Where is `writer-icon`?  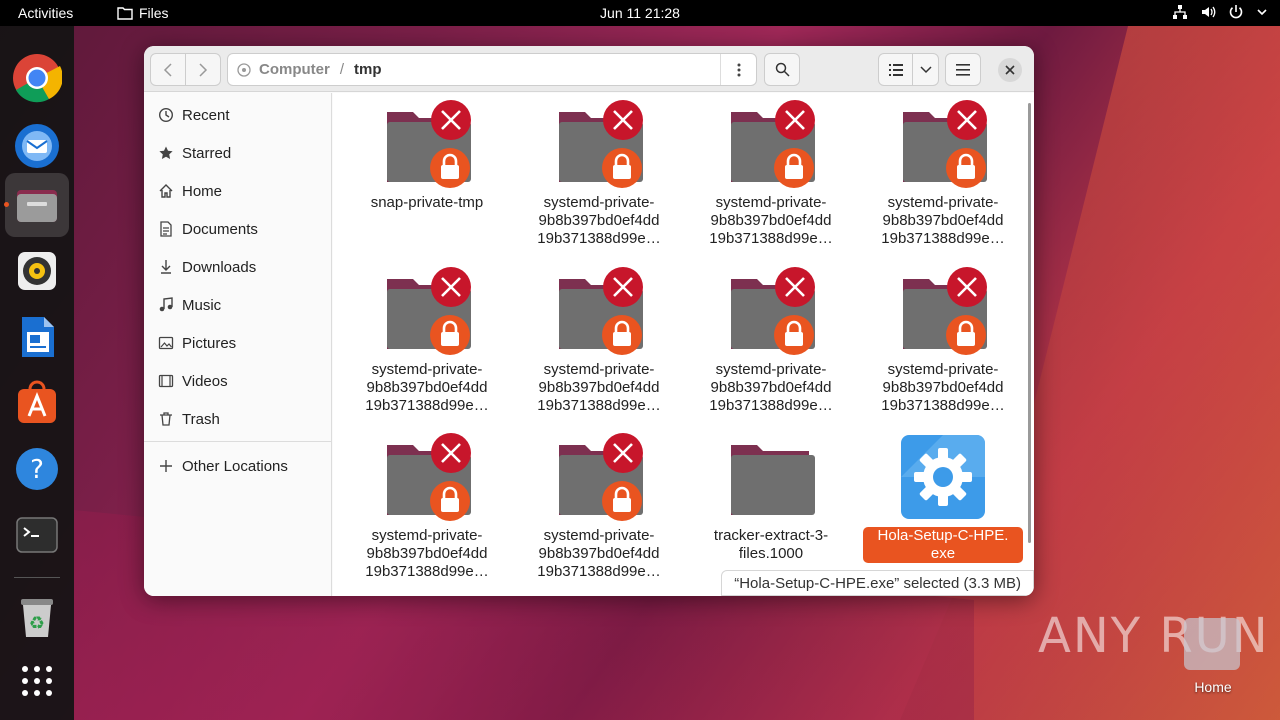
writer-icon is located at coordinates (37, 337).